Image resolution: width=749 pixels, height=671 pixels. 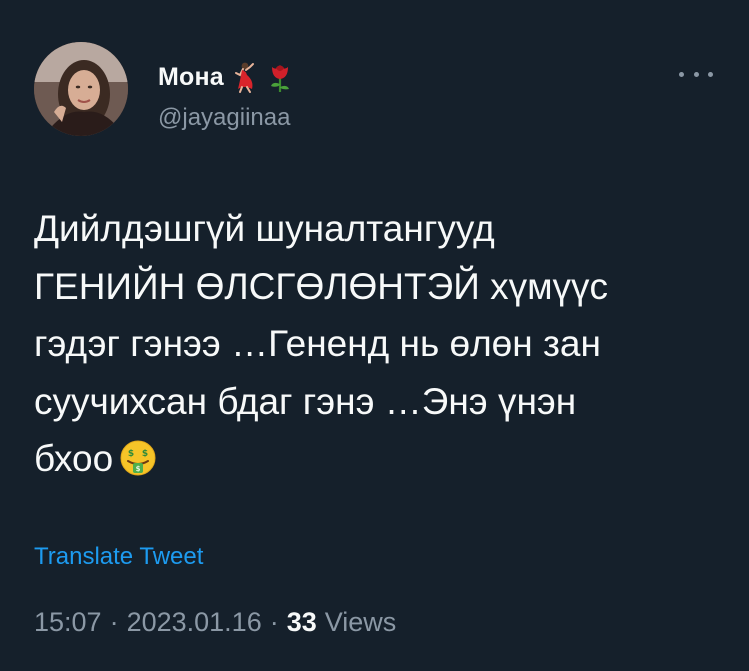 What do you see at coordinates (302, 622) in the screenshot?
I see `views-count: 33` at bounding box center [302, 622].